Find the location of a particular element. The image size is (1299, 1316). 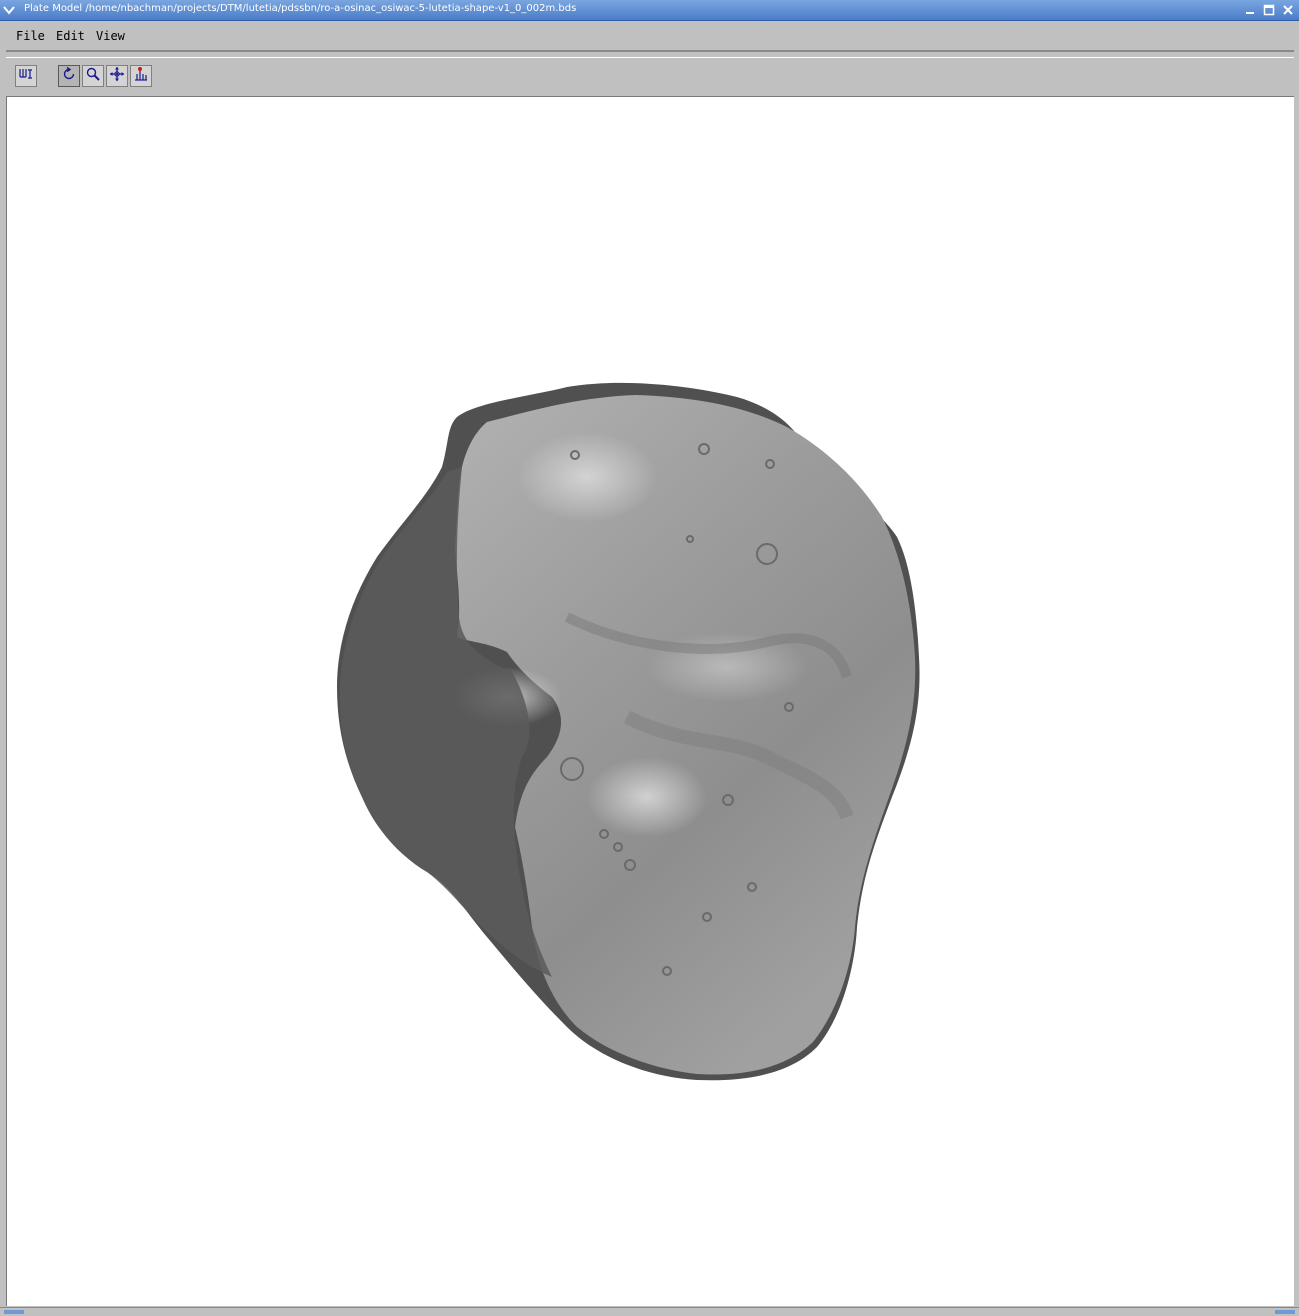

maximize-icon is located at coordinates (1269, 10).